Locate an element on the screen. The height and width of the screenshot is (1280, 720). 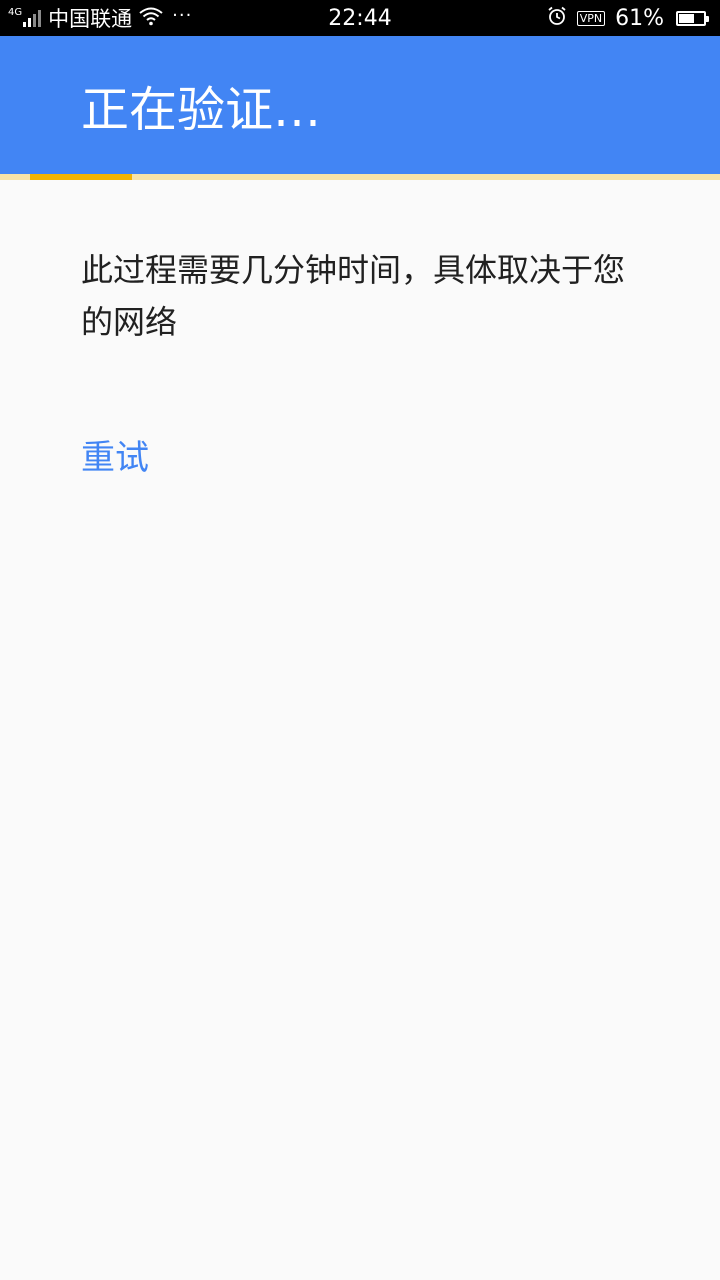
verification-message: 此过程需要几分钟时间，具体取决于您的网络 is located at coordinates (353, 296).